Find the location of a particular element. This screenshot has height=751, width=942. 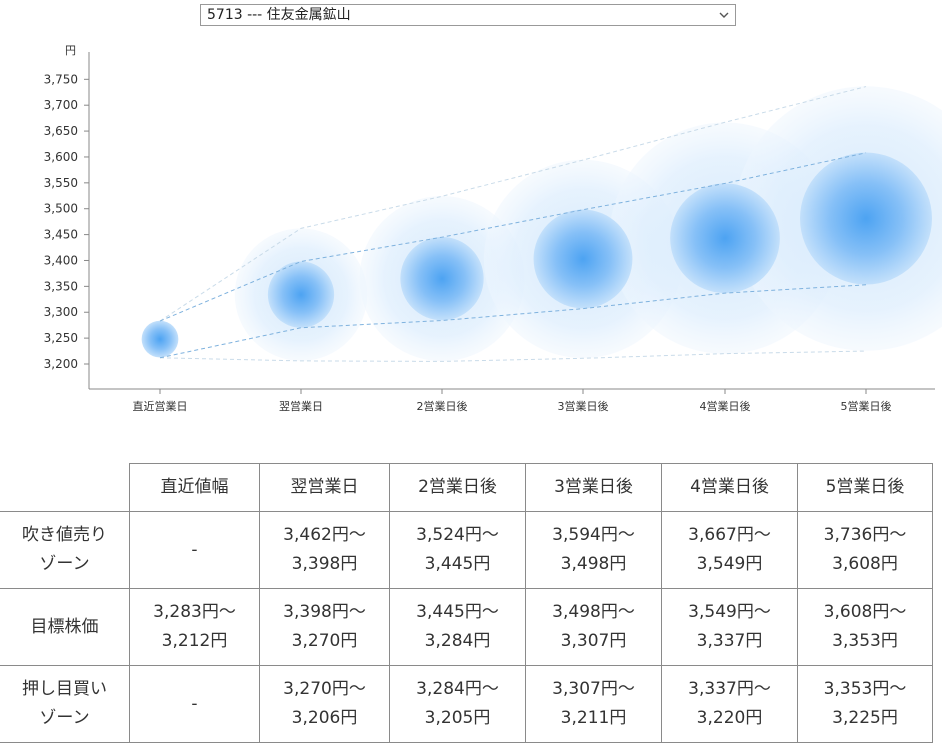

table-corner is located at coordinates (65, 487).